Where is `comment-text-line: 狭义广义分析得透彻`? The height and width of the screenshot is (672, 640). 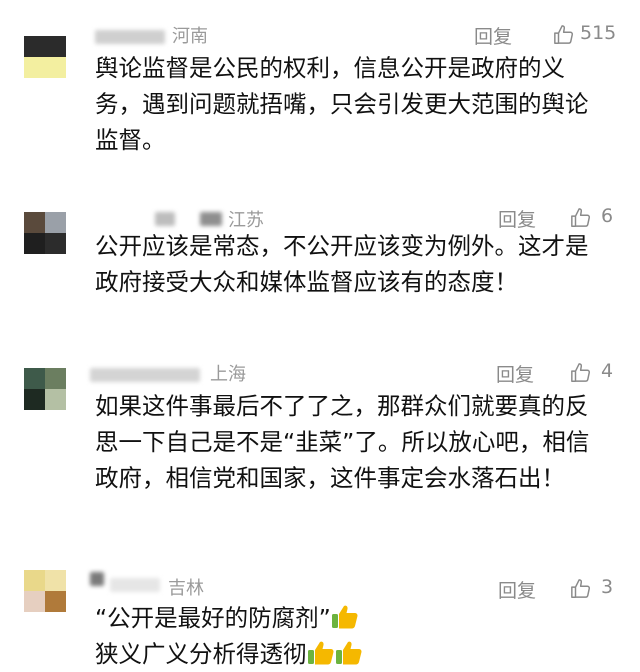 comment-text-line: 狭义广义分析得透彻 is located at coordinates (201, 654).